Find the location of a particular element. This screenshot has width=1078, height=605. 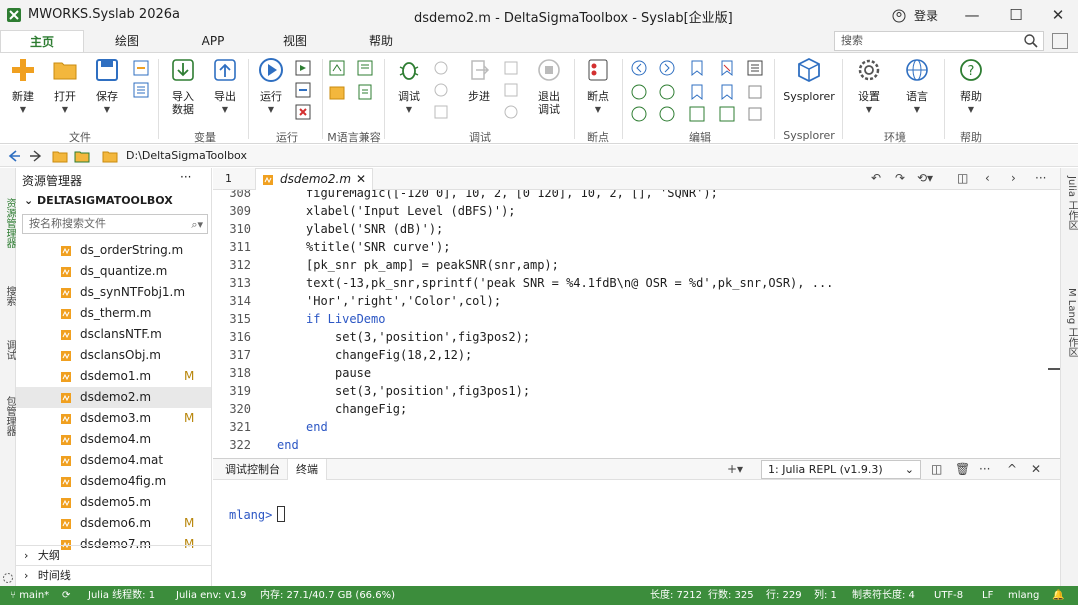

format-icon is located at coordinates (755, 114).